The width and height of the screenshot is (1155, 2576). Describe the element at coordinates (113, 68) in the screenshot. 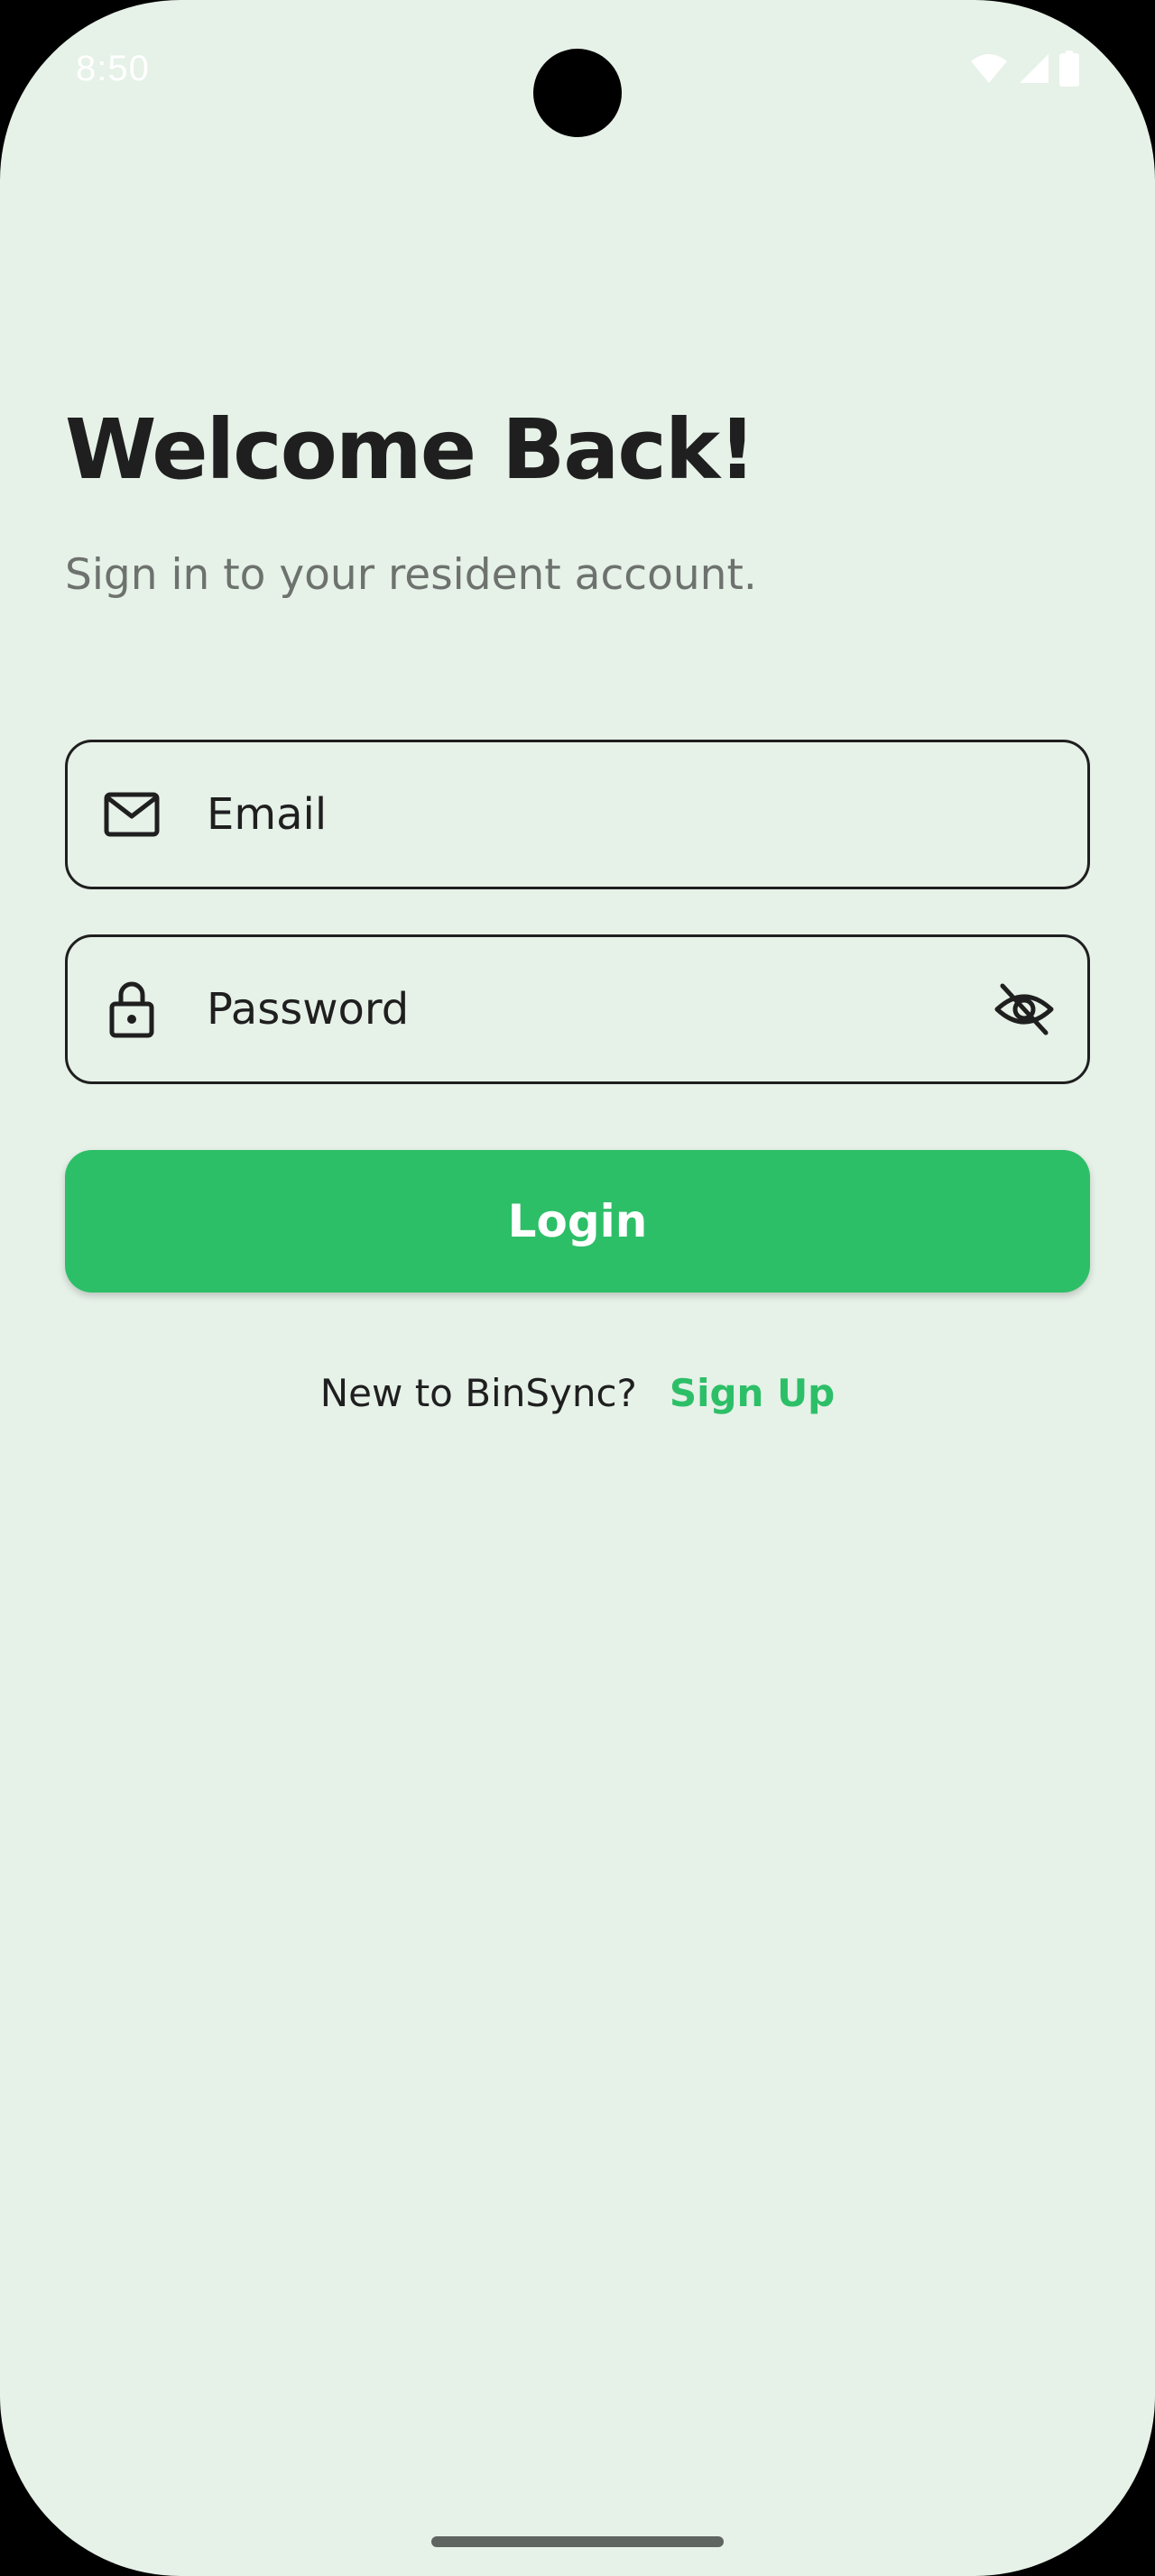

I see `status-time: 8:50` at that location.